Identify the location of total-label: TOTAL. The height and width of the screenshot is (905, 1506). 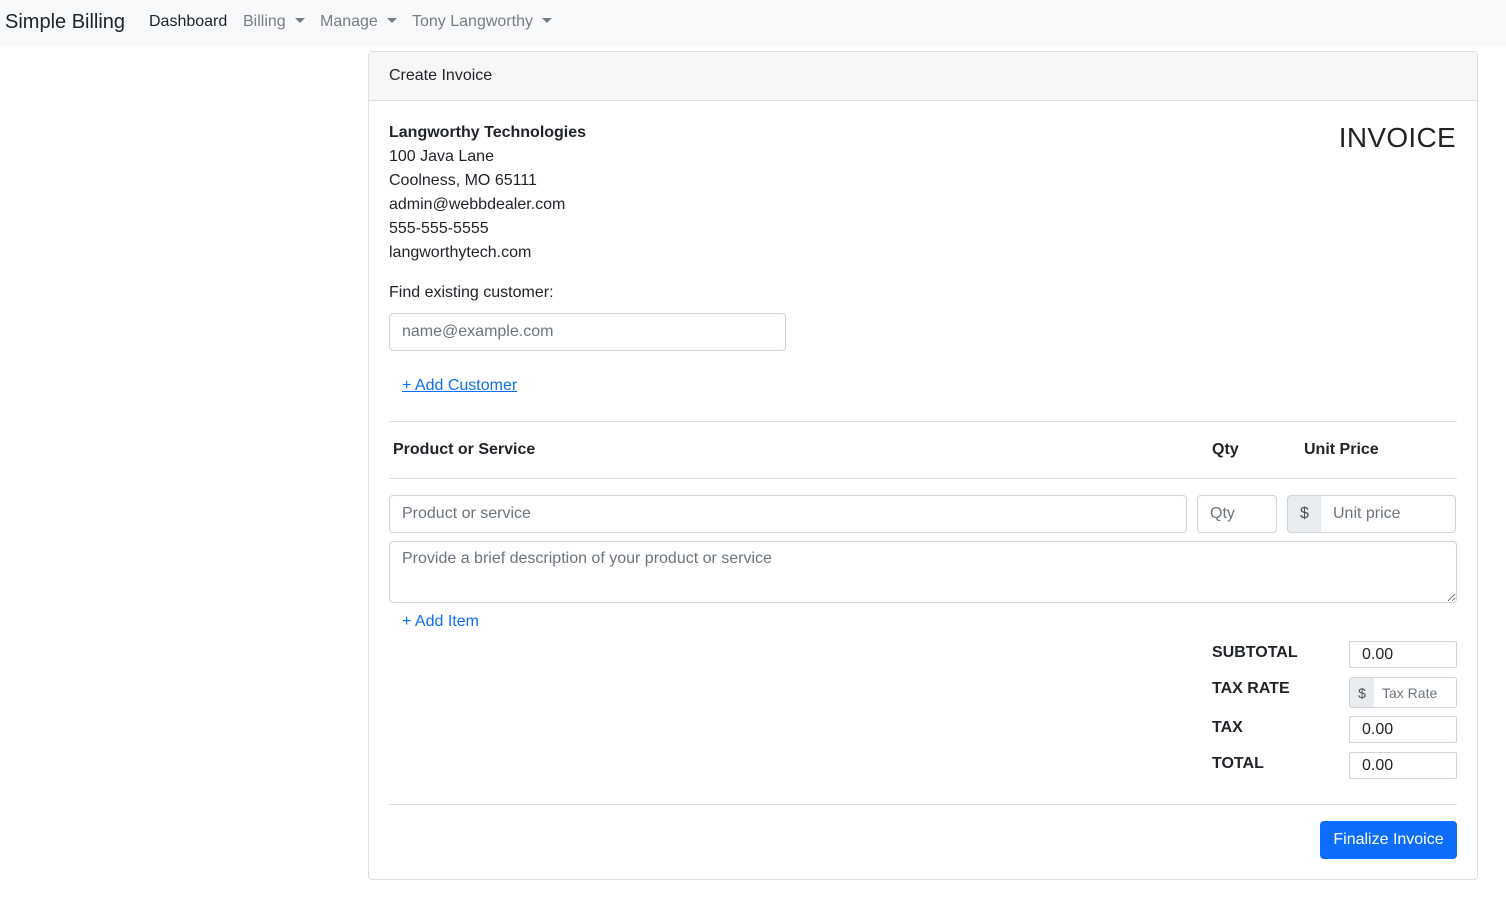
(1238, 763).